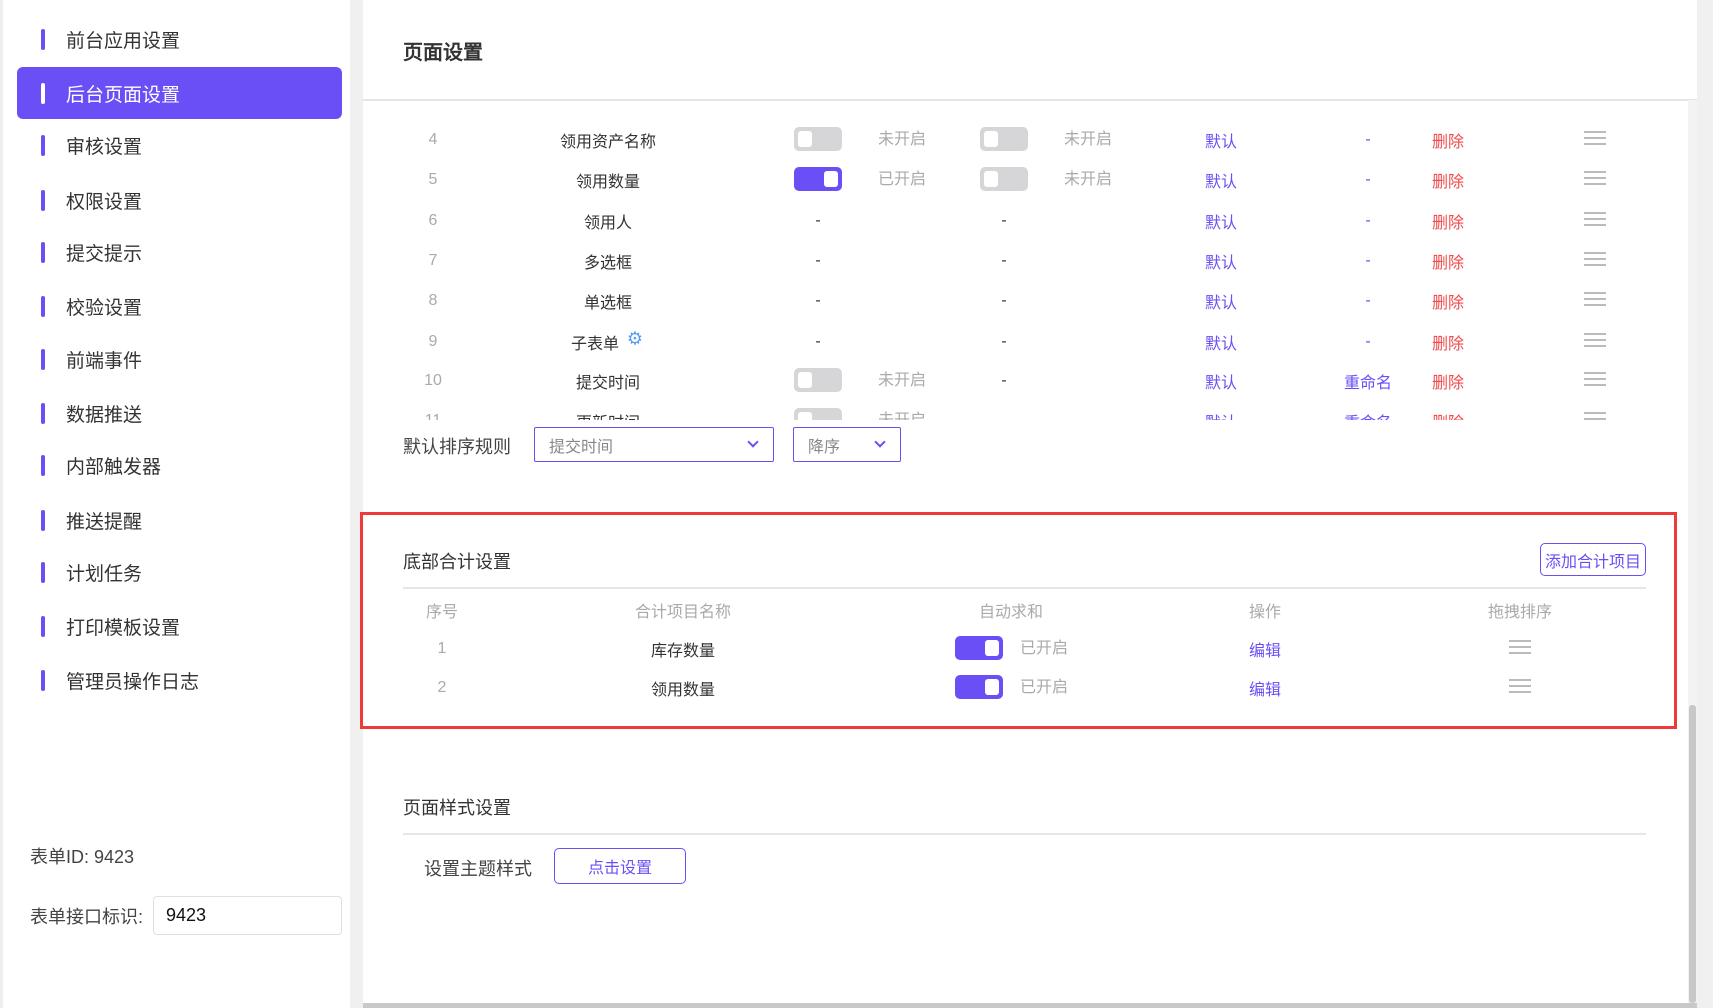 Image resolution: width=1713 pixels, height=1008 pixels. Describe the element at coordinates (1011, 612) in the screenshot. I see `summary-column-header: 自动求和` at that location.